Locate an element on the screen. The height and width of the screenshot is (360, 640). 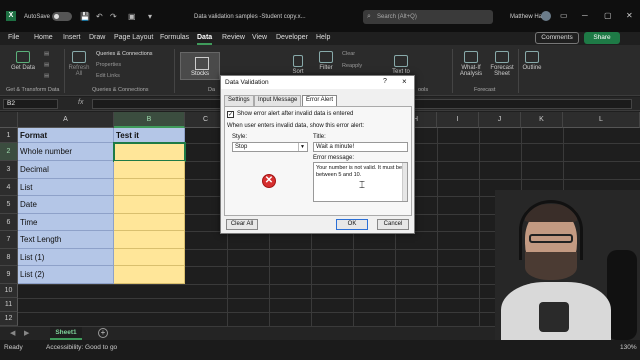
cell-a7: Text Length is located at coordinates (66, 240).